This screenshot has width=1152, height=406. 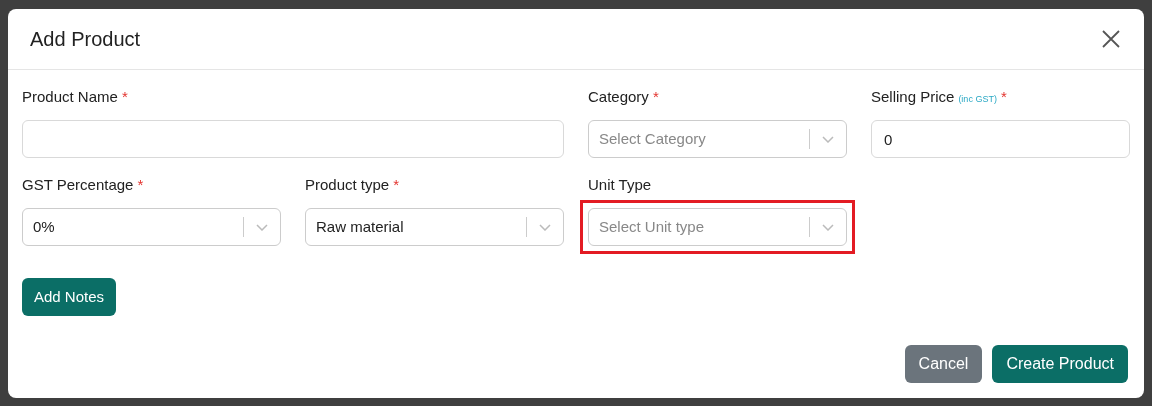 I want to click on text-field: 0, so click(x=1000, y=139).